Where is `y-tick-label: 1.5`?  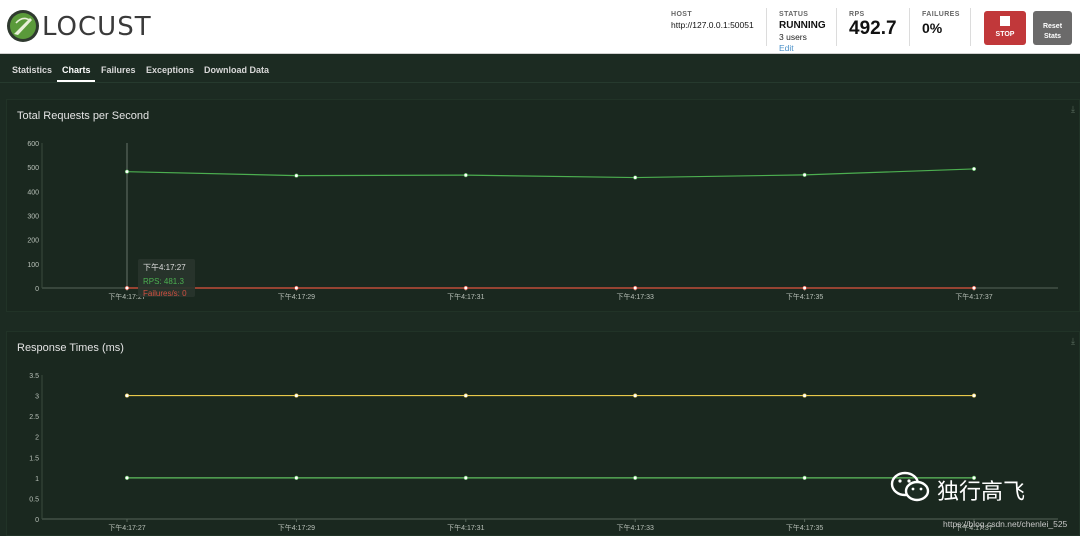 y-tick-label: 1.5 is located at coordinates (34, 458).